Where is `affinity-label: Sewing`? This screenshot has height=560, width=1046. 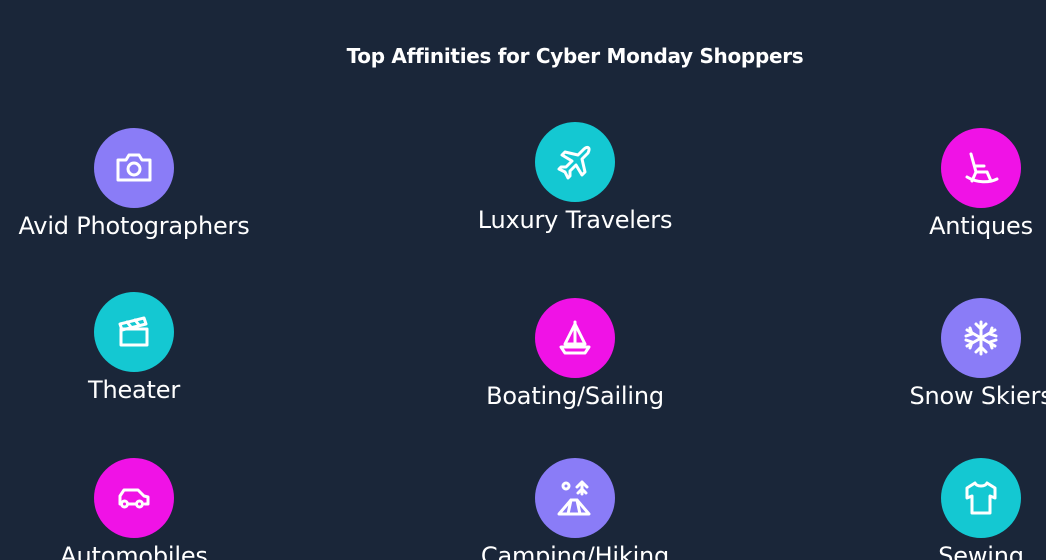
affinity-label: Sewing is located at coordinates (981, 551).